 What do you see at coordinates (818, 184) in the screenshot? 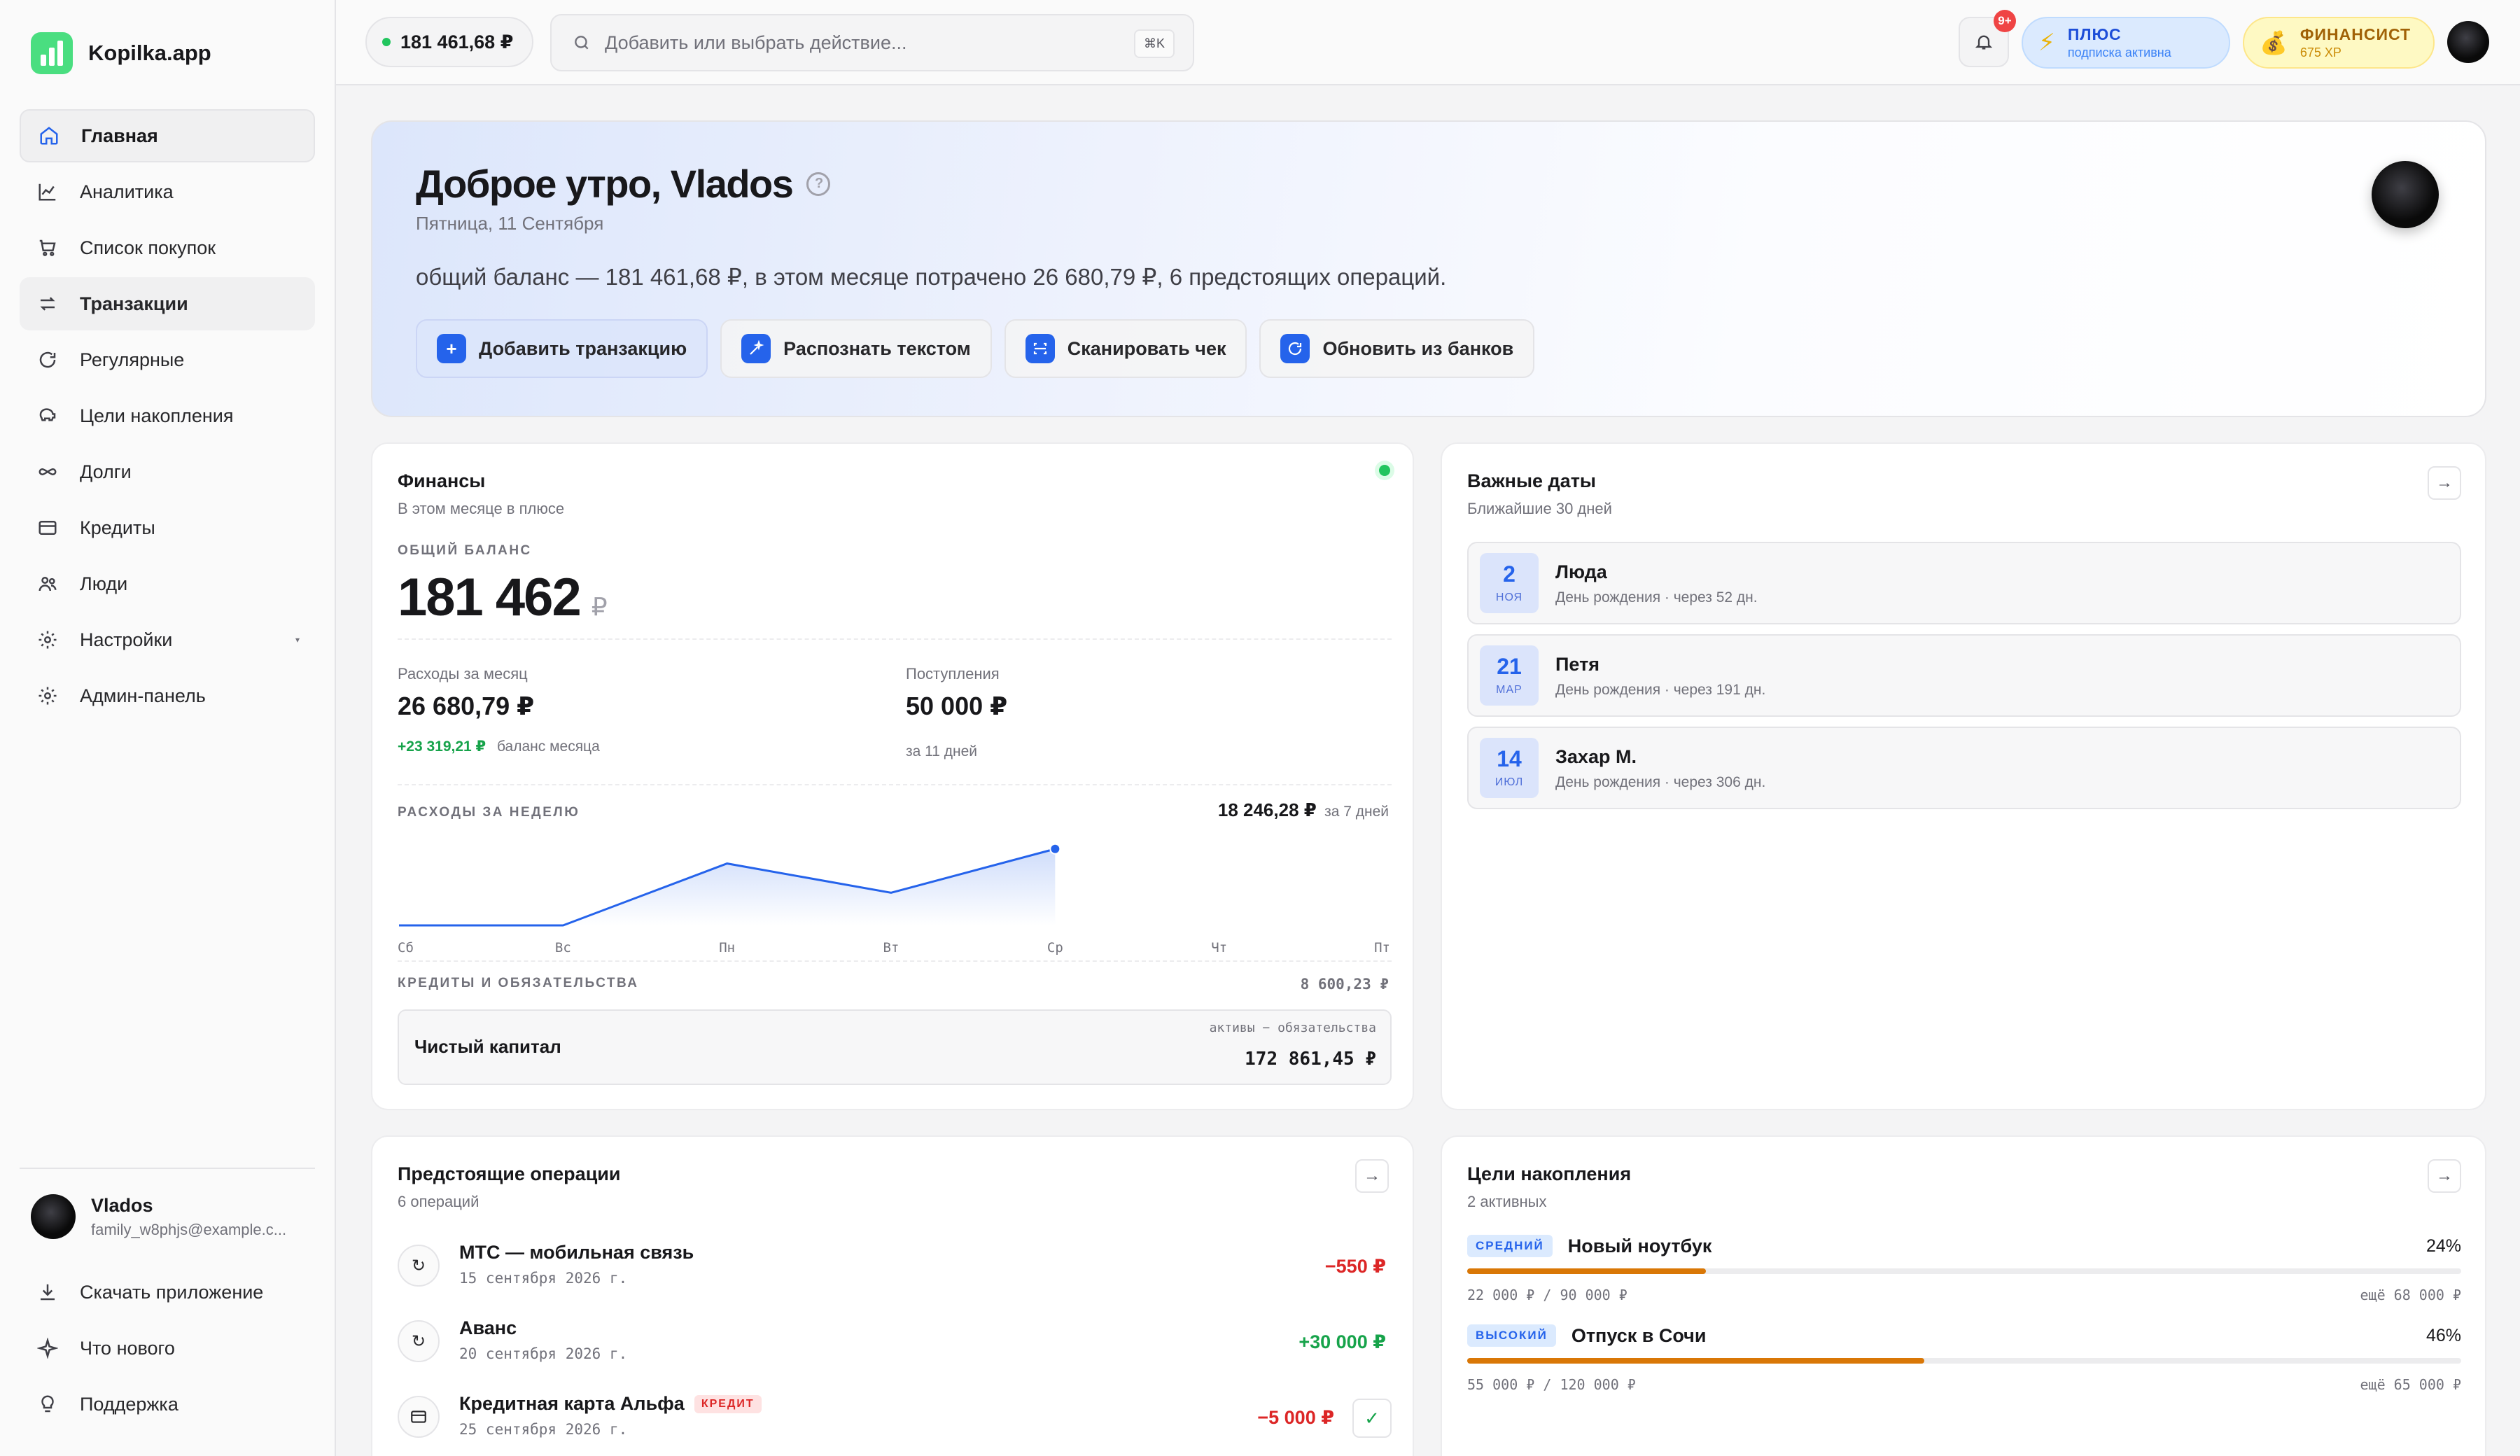
I see `help-icon: ?` at bounding box center [818, 184].